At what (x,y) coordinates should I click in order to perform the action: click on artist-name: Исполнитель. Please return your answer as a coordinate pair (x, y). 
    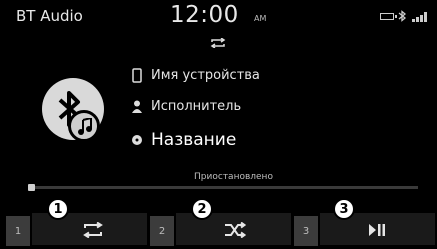
    Looking at the image, I should click on (196, 106).